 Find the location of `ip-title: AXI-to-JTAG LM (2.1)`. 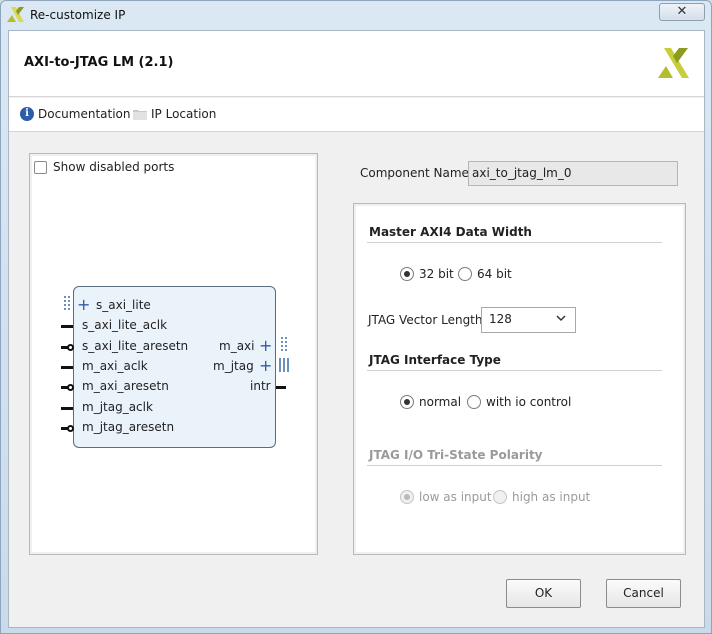

ip-title: AXI-to-JTAG LM (2.1) is located at coordinates (99, 62).